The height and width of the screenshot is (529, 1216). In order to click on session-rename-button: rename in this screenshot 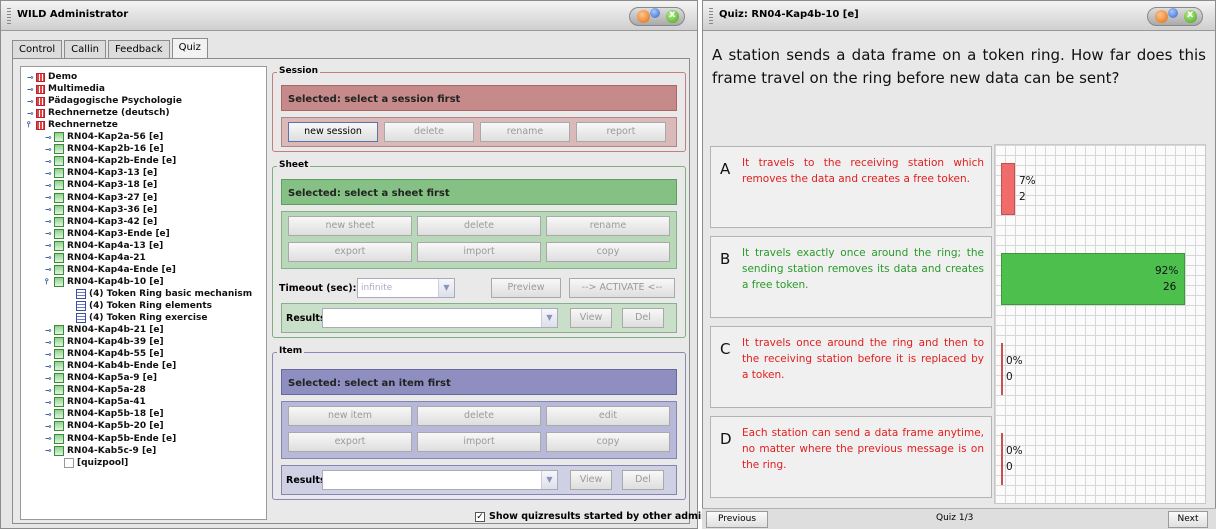, I will do `click(525, 132)`.